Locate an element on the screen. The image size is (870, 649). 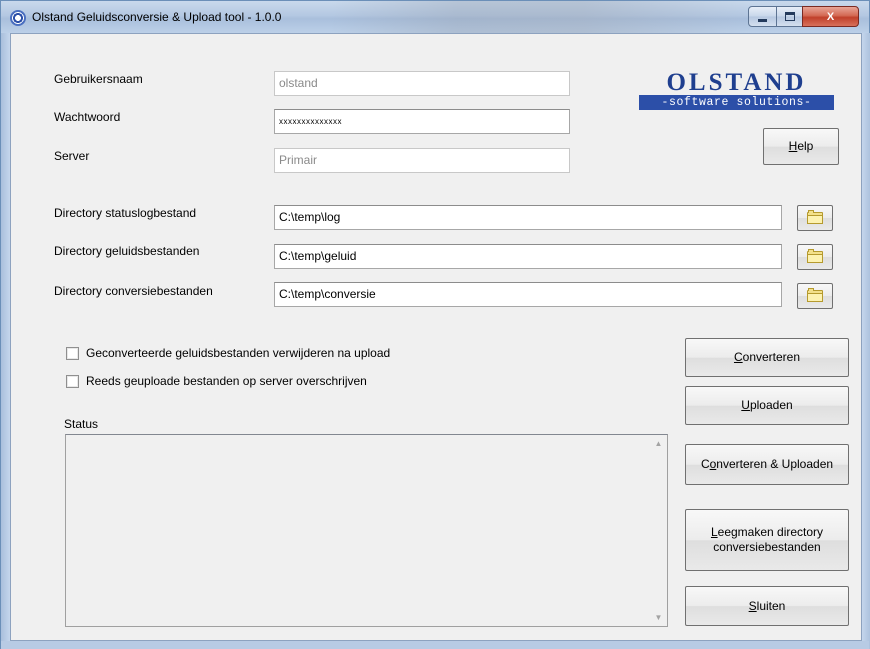
server-field: Primair is located at coordinates (422, 160).